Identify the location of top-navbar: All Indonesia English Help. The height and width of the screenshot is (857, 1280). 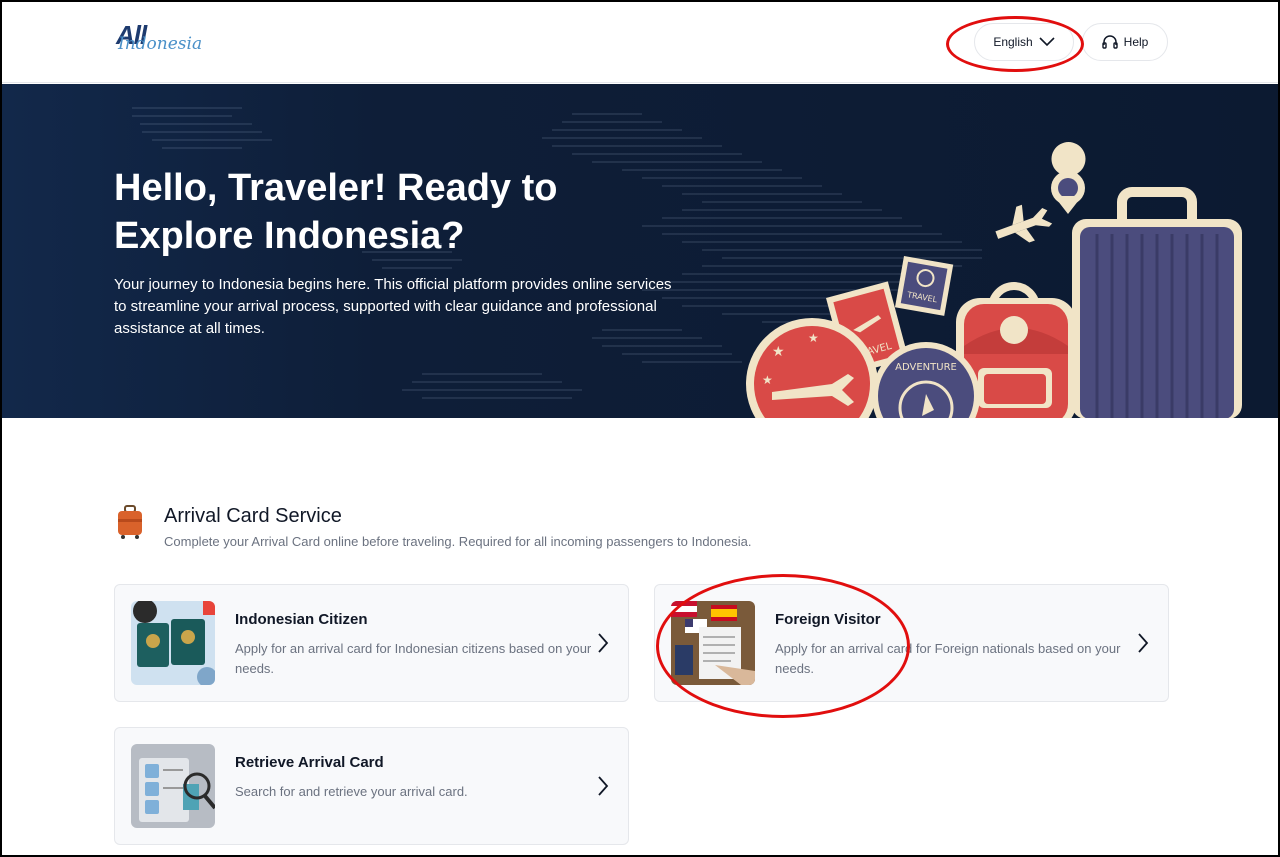
(640, 42).